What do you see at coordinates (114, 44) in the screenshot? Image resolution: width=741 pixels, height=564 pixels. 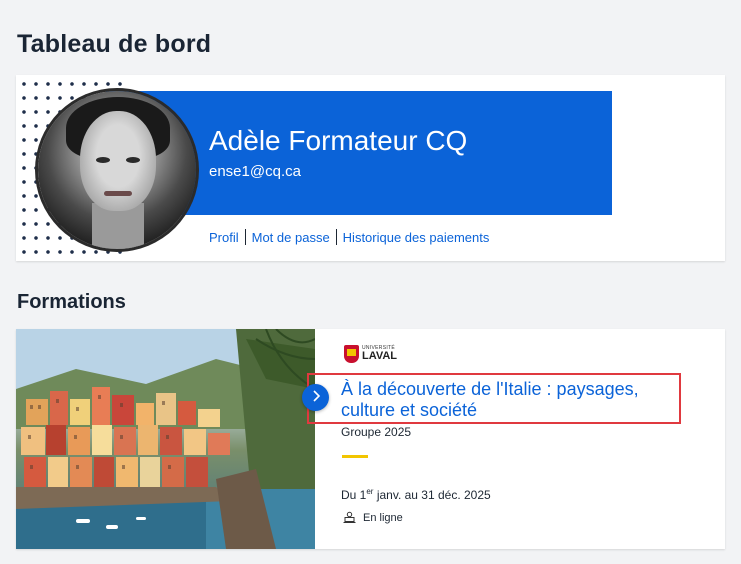 I see `page-title: Tableau de bord` at bounding box center [114, 44].